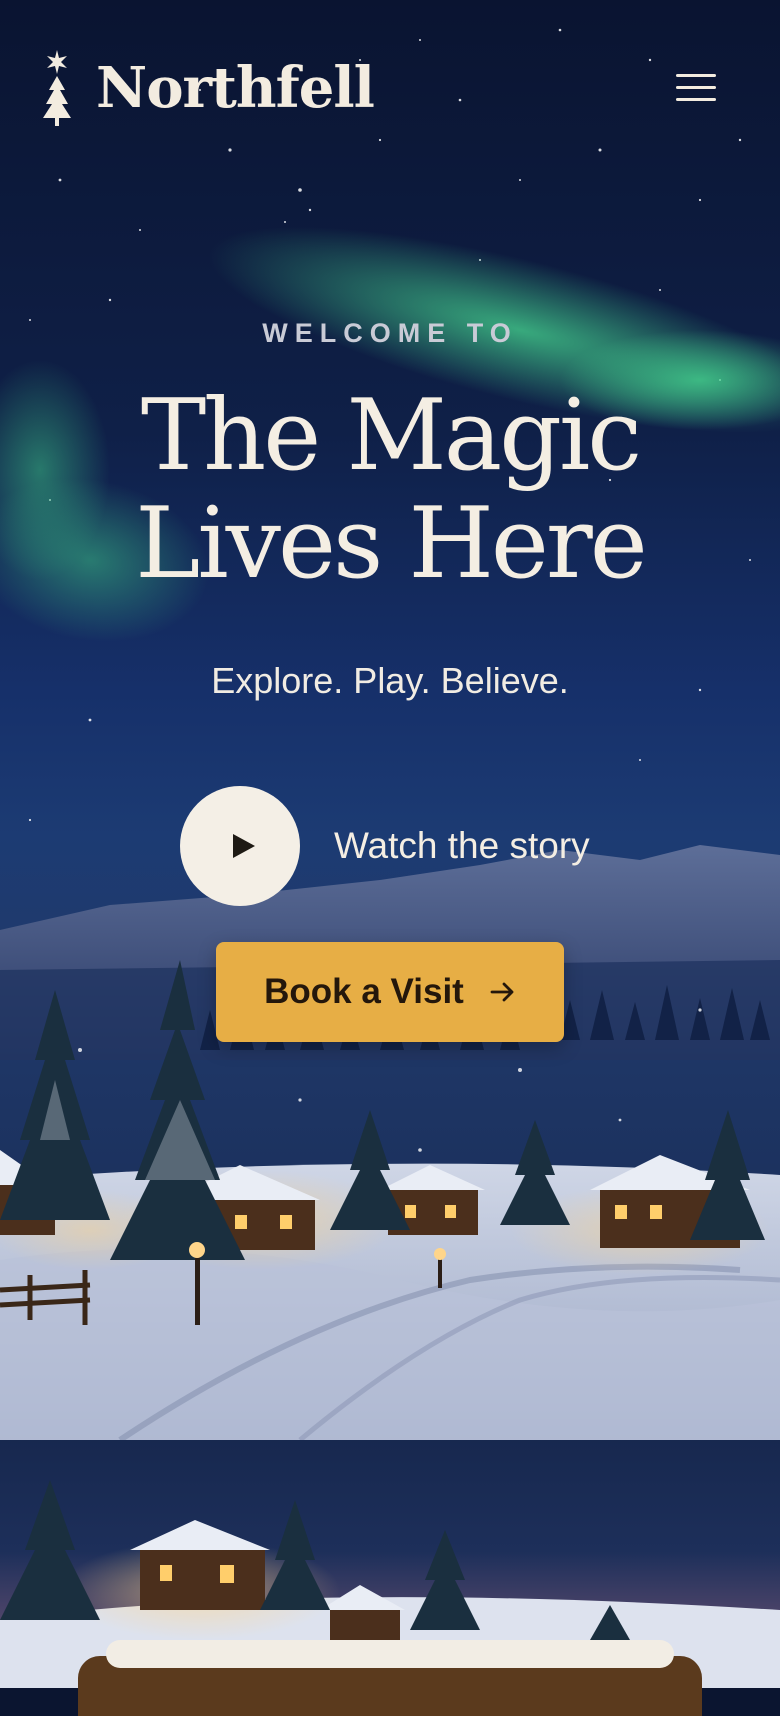 The width and height of the screenshot is (780, 1716). I want to click on home-indicator, so click(390, 1654).